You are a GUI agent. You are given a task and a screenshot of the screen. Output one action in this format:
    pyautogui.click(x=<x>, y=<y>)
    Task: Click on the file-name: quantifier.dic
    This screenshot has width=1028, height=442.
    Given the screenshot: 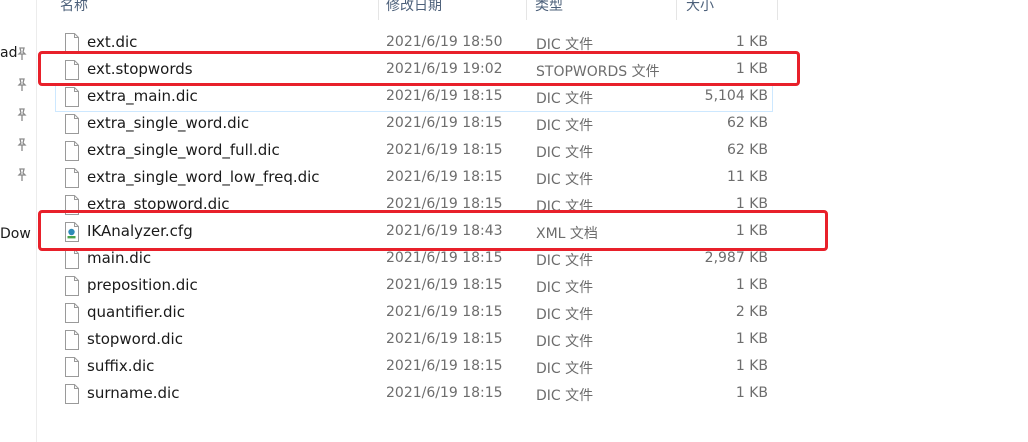 What is the action you would take?
    pyautogui.click(x=136, y=312)
    